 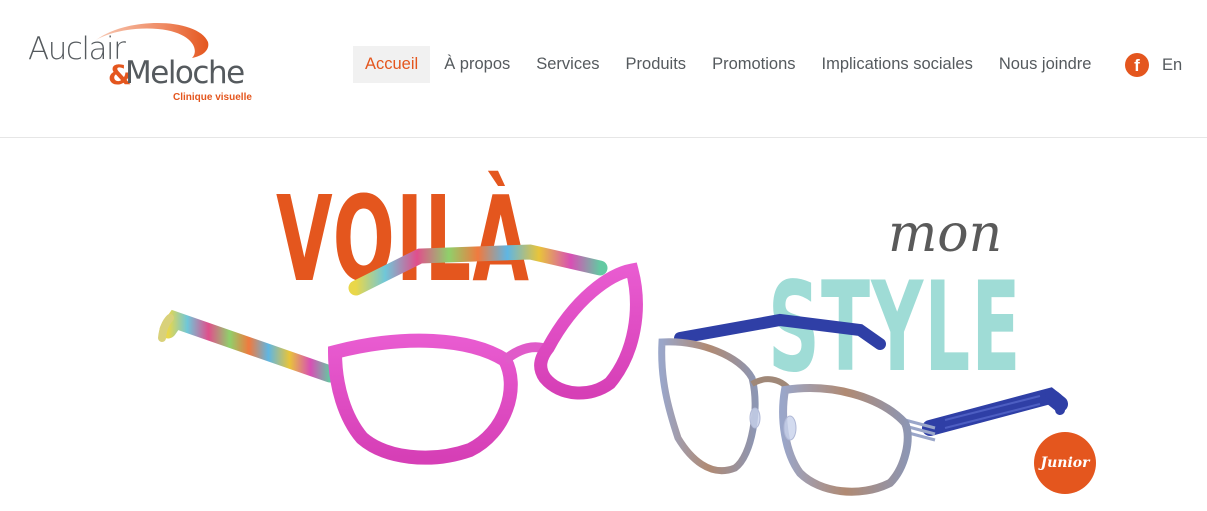 I want to click on nav-item-services: Services, so click(x=567, y=64).